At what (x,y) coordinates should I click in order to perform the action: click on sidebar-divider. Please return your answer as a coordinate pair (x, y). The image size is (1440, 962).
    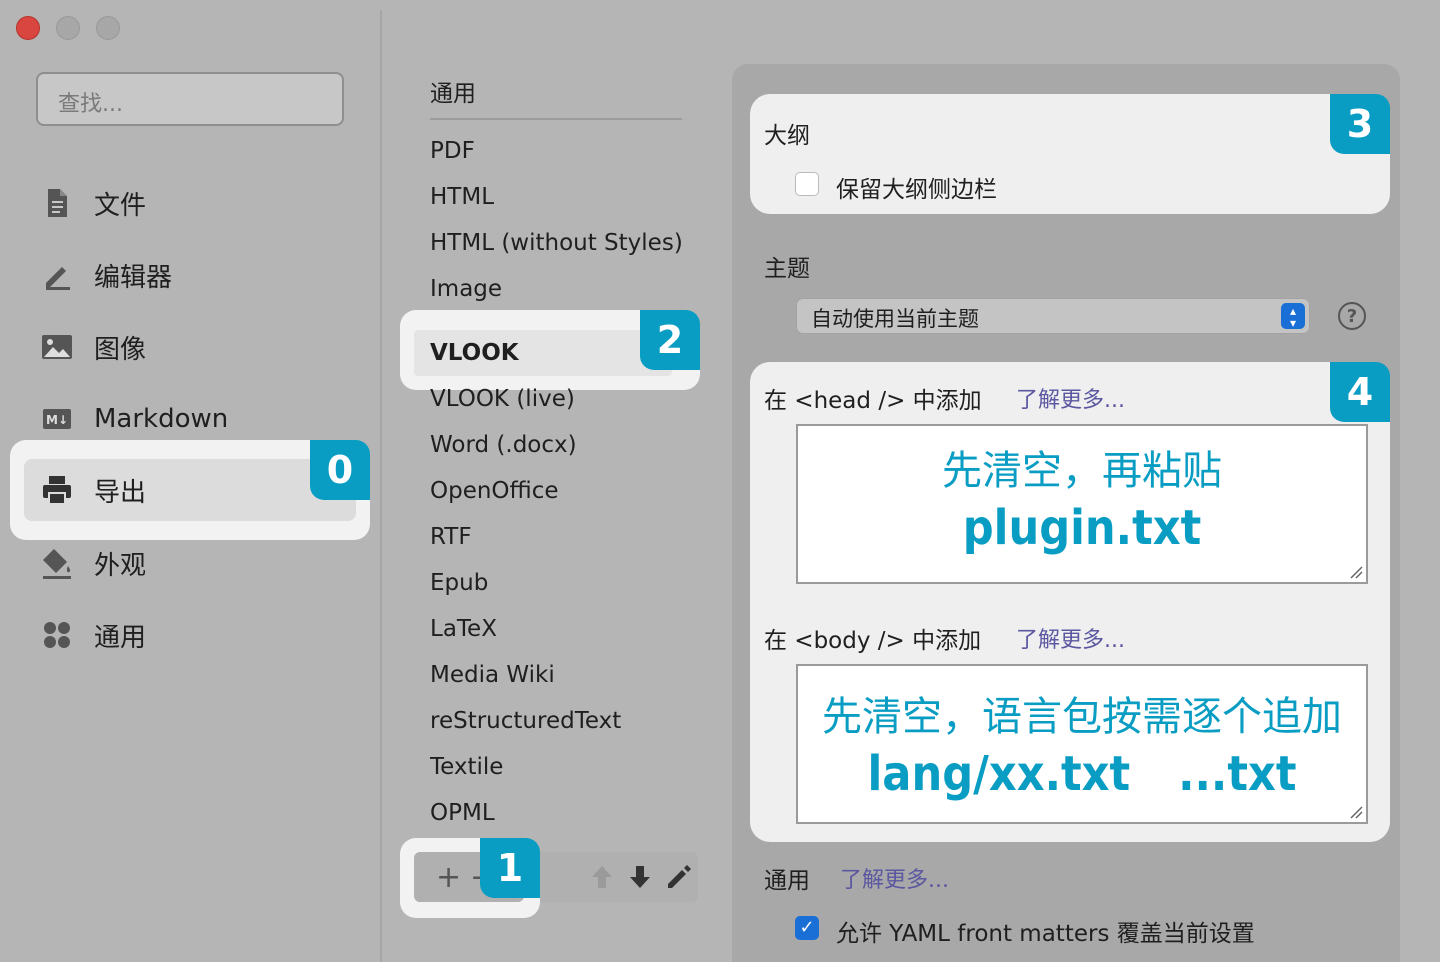
    Looking at the image, I should click on (381, 486).